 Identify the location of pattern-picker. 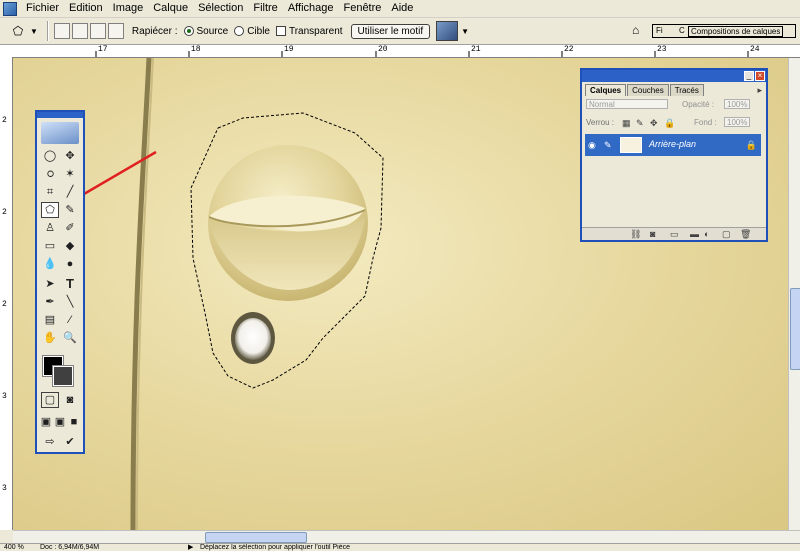
(447, 31).